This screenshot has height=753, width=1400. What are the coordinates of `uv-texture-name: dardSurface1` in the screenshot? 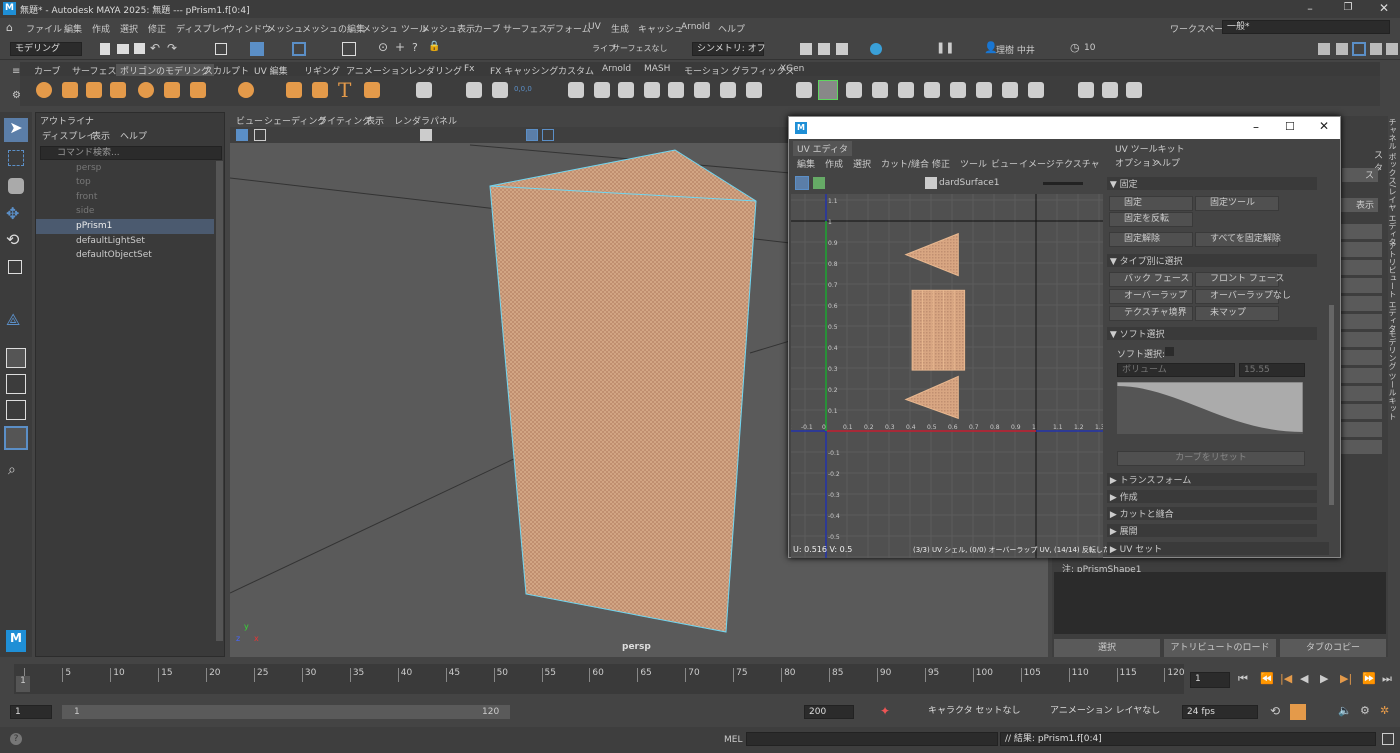 It's located at (969, 183).